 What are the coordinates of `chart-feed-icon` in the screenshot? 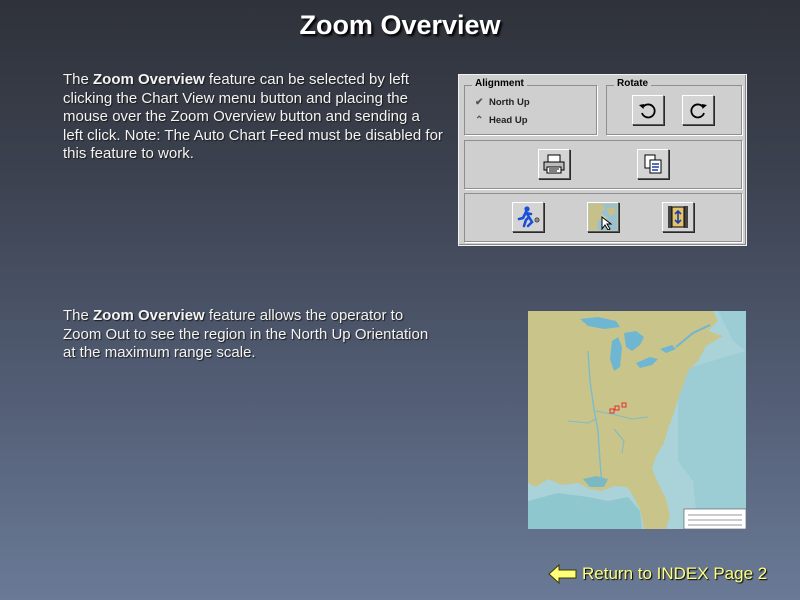 It's located at (678, 217).